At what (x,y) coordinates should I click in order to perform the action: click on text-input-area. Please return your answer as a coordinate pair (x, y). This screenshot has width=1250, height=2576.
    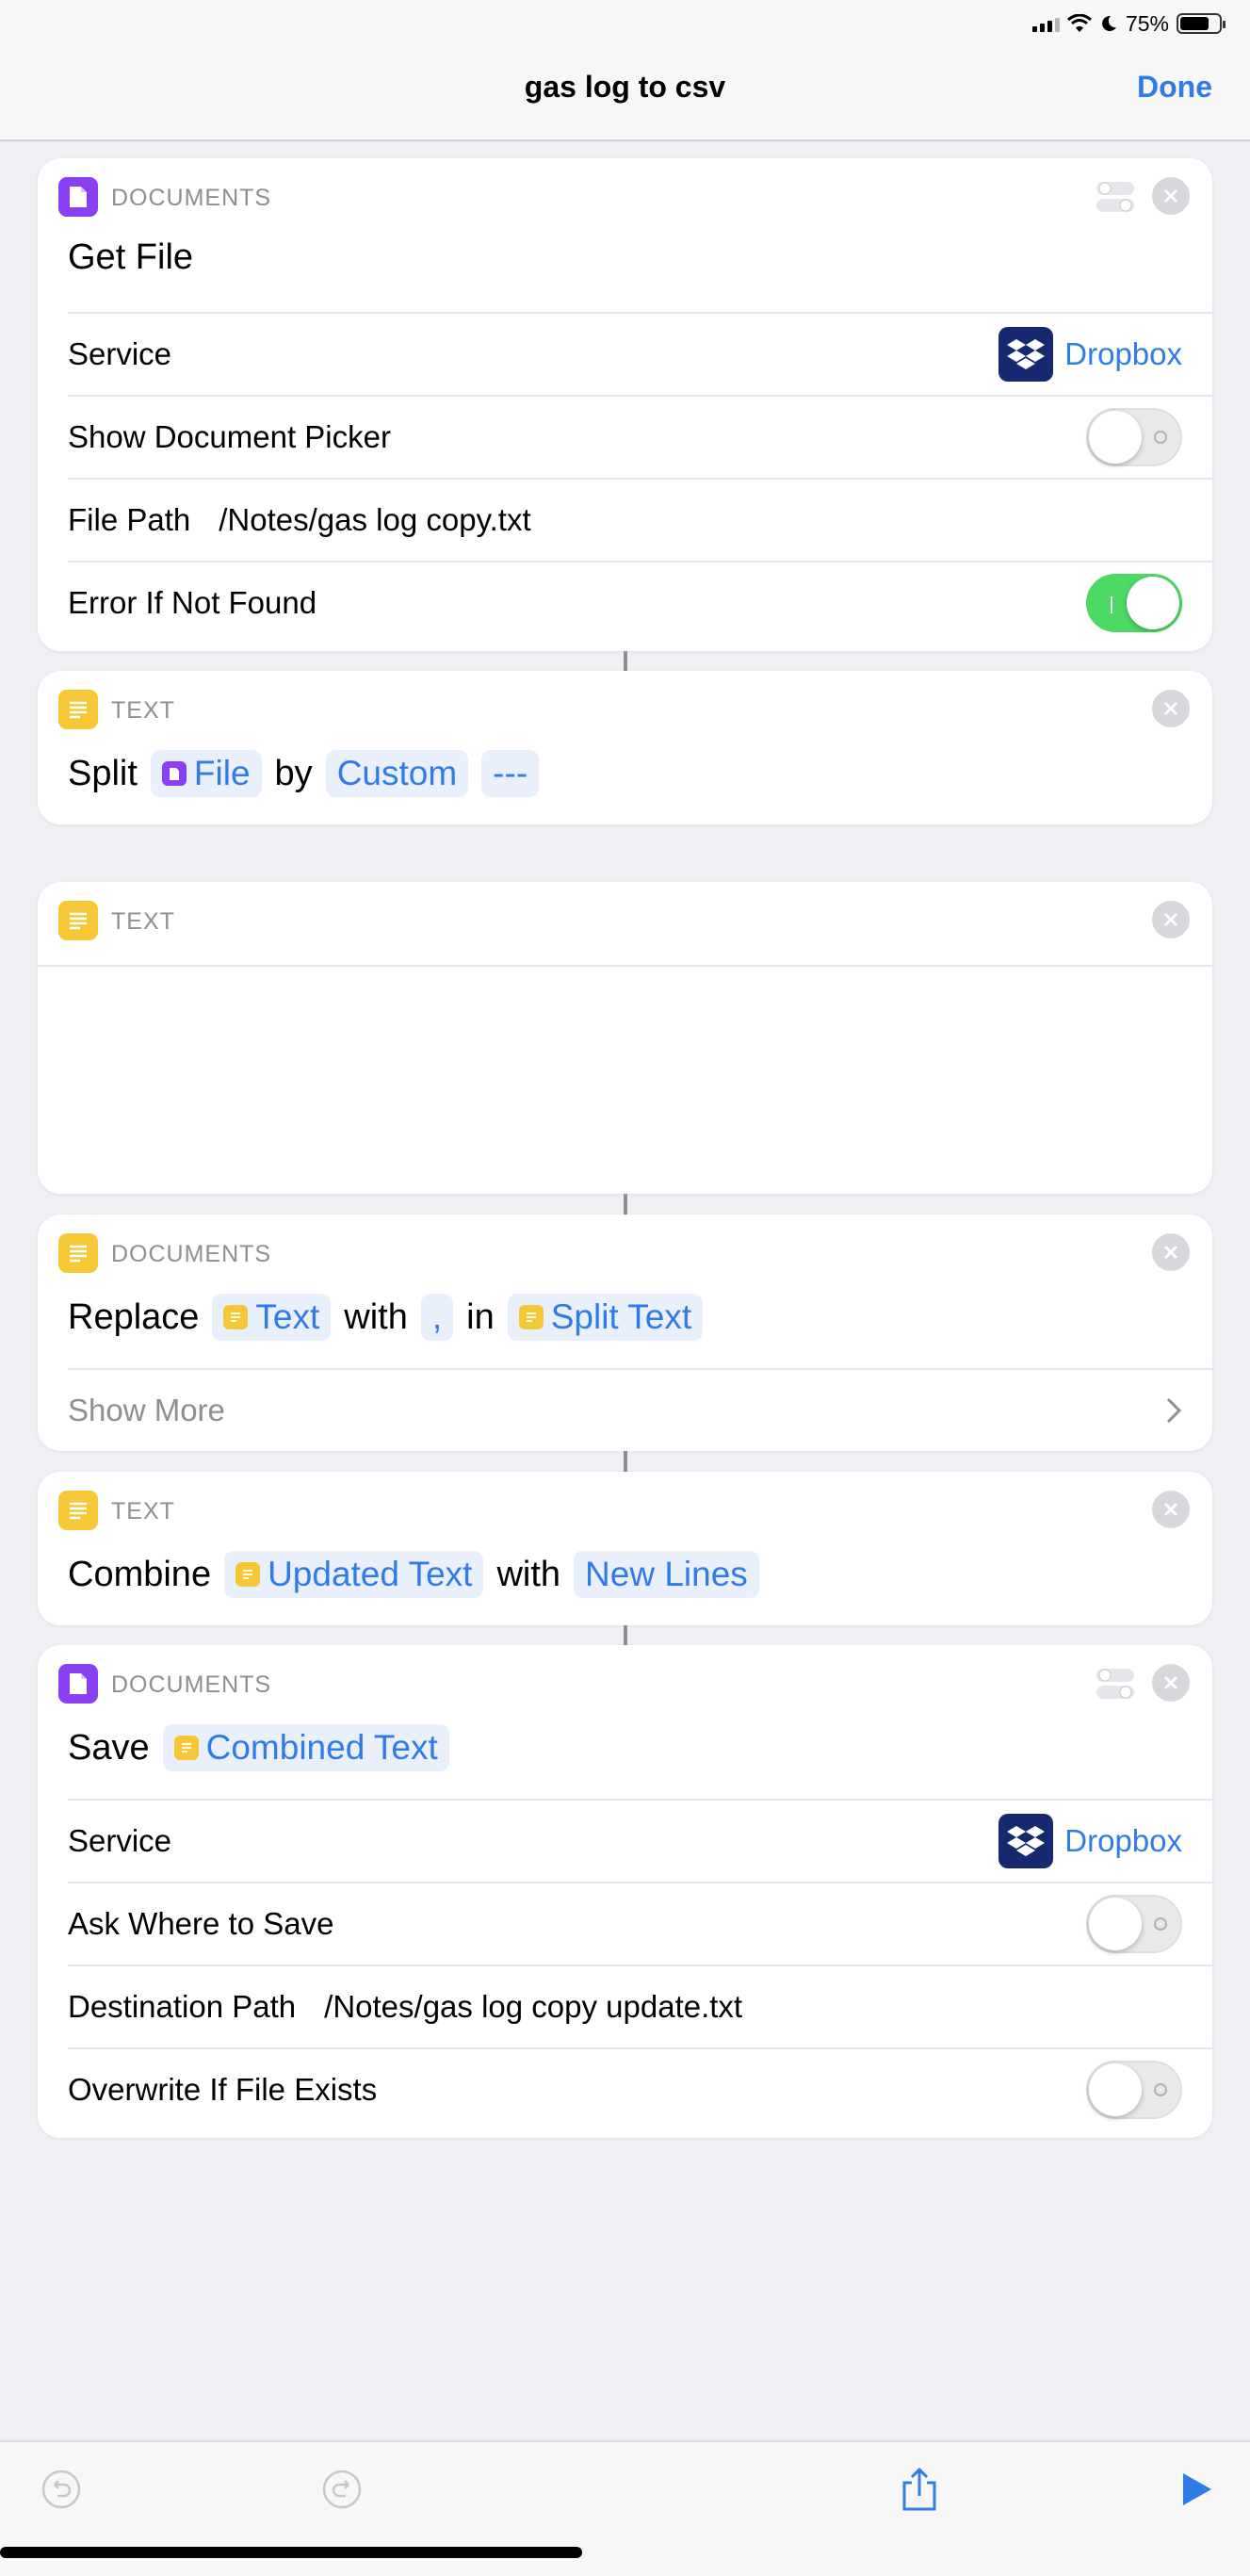
    Looking at the image, I should click on (625, 1080).